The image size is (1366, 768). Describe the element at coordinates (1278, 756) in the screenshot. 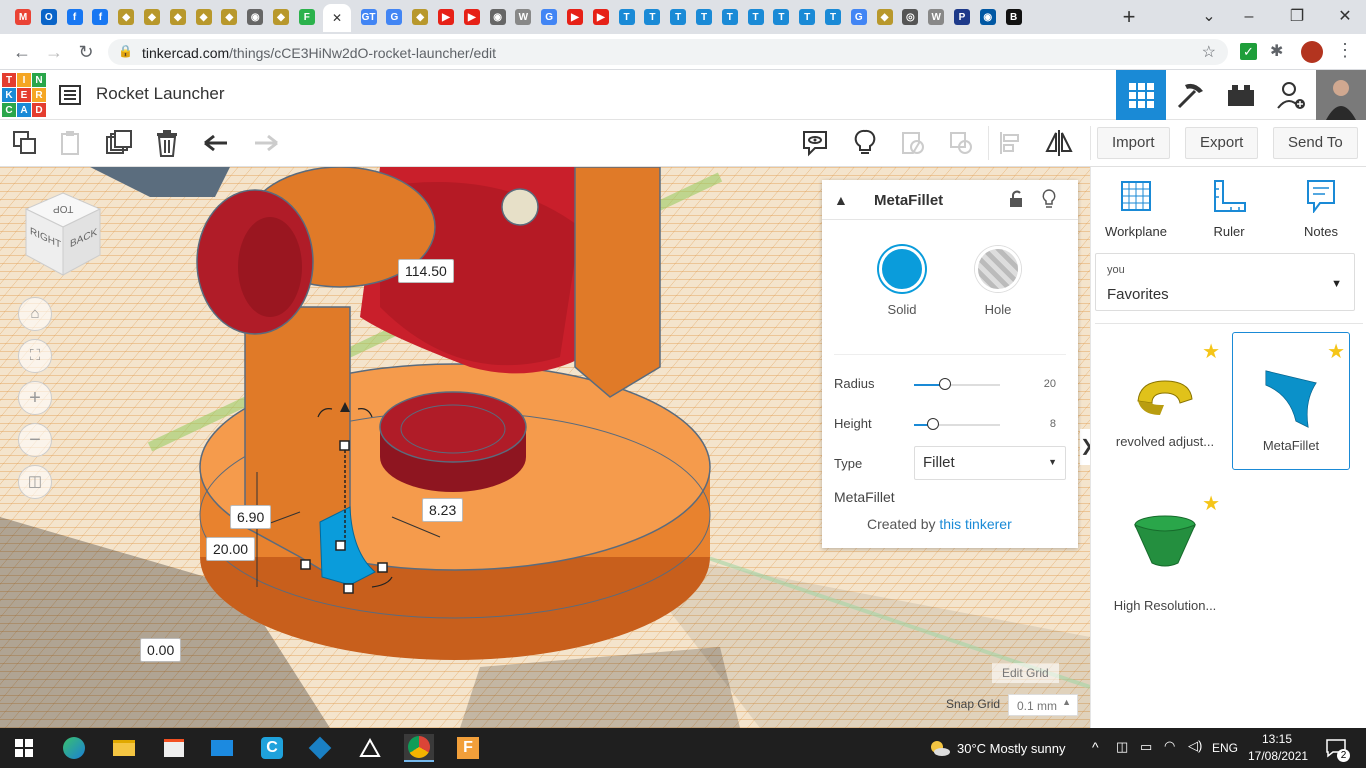

I see `clock-date: 17/08/2021` at that location.